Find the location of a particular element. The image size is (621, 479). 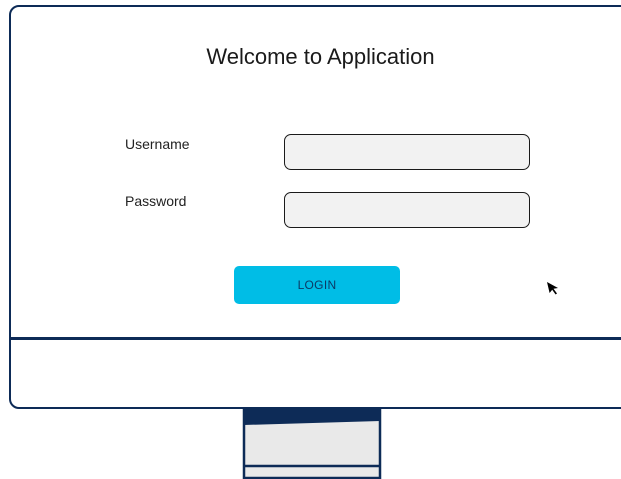

monitor-stand-icon is located at coordinates (312, 444).